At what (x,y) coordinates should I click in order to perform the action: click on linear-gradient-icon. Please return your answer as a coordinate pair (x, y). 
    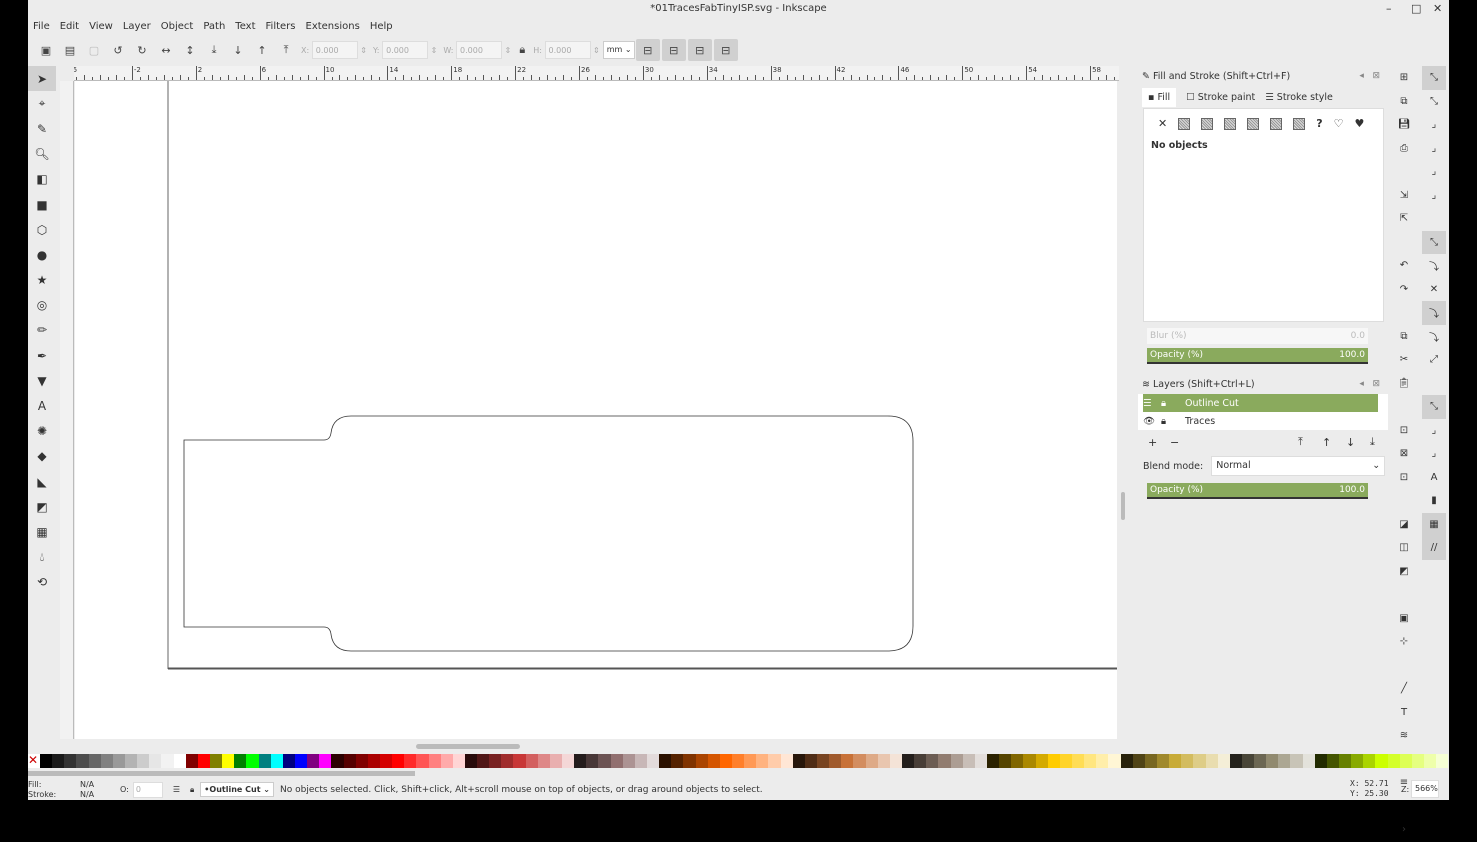
    Looking at the image, I should click on (1207, 123).